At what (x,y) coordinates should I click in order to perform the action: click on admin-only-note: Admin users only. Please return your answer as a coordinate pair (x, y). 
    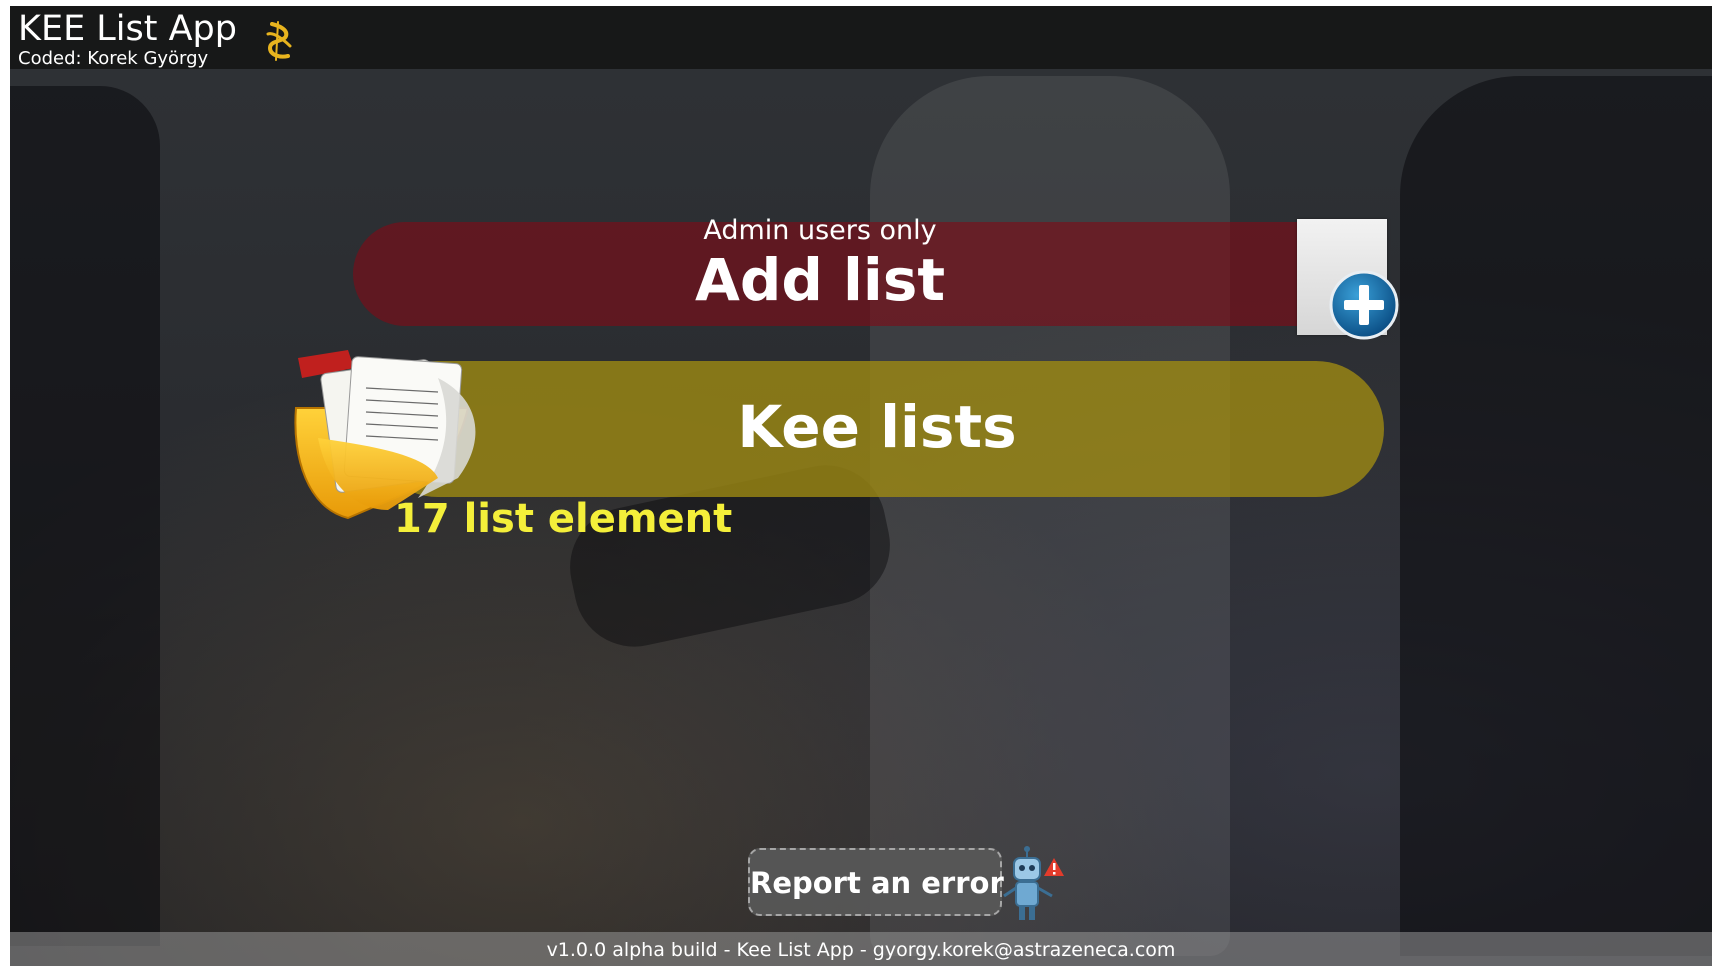
    Looking at the image, I should click on (820, 230).